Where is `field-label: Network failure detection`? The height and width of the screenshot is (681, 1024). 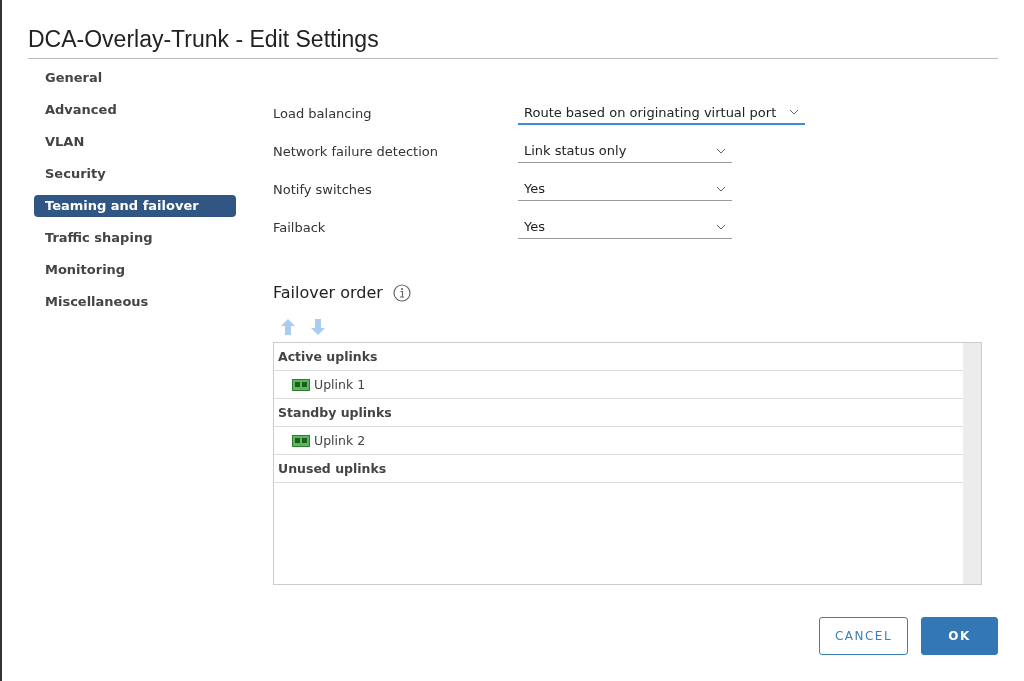 field-label: Network failure detection is located at coordinates (356, 151).